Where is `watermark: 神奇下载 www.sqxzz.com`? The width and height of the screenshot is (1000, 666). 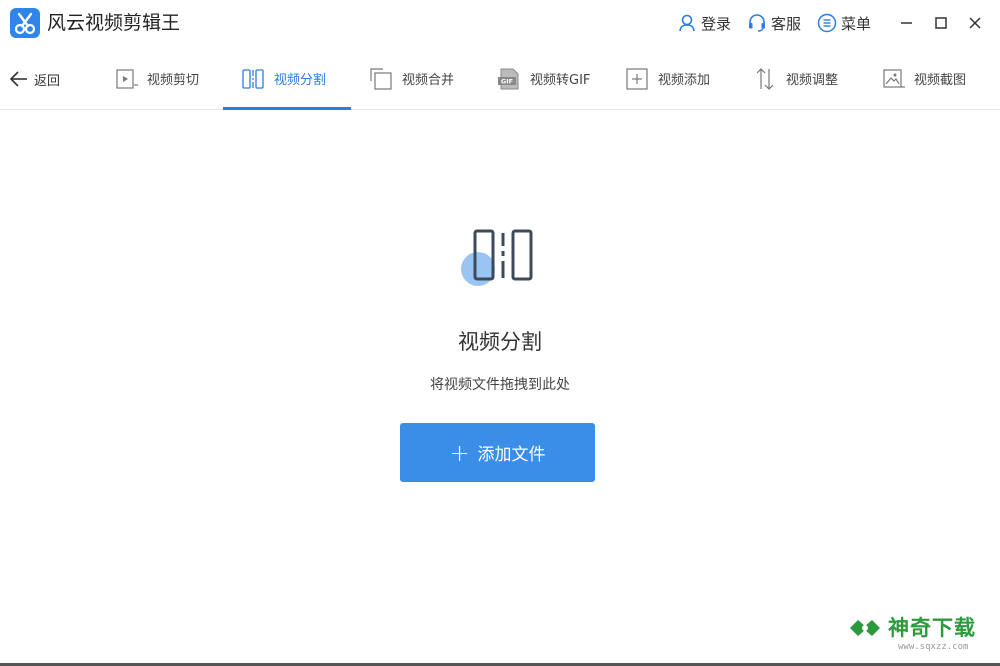
watermark: 神奇下载 www.sqxzz.com is located at coordinates (920, 635).